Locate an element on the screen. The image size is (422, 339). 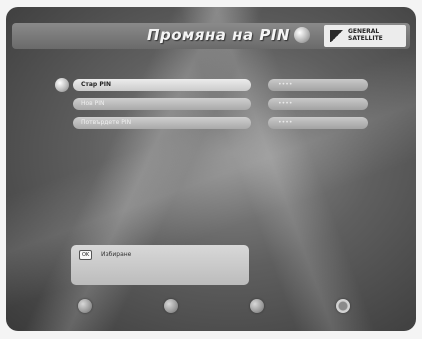
header-bar: Промяна на PIN GENERAL SATELLITE is located at coordinates (211, 36).